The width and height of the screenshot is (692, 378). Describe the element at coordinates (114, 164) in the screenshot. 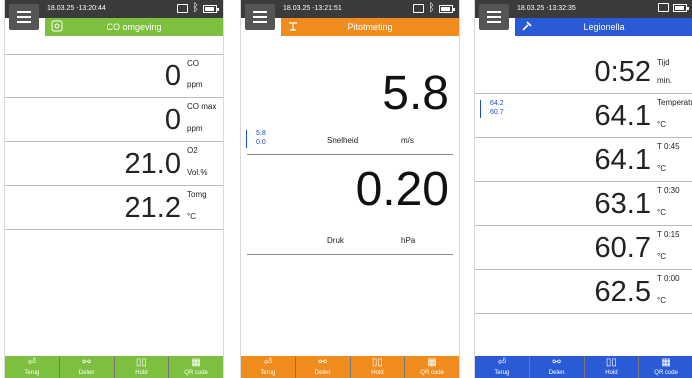

I see `reading-row: 21.0 O2 Vol.%` at that location.